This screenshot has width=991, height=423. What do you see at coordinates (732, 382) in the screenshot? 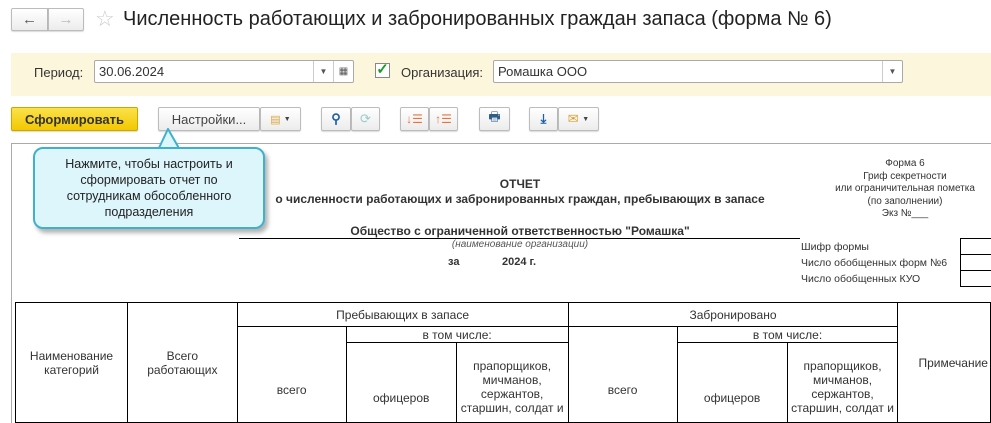
I see `col-reserved-officers: офицеров` at bounding box center [732, 382].